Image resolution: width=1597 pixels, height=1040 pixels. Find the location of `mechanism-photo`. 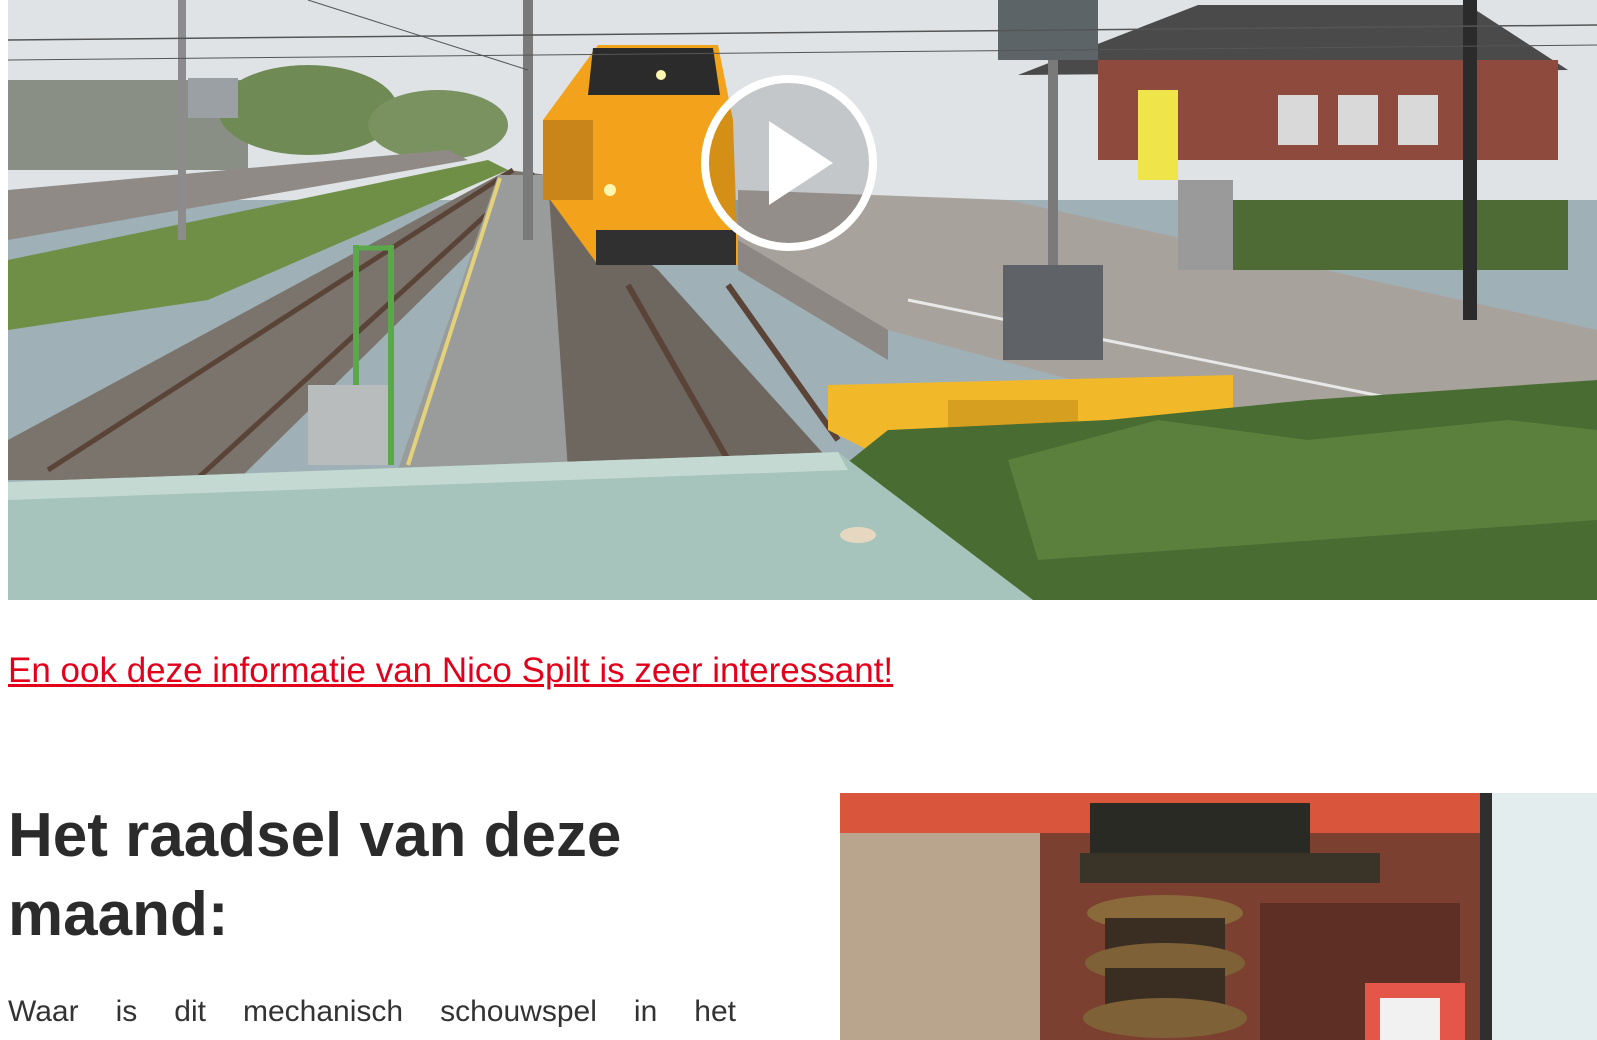

mechanism-photo is located at coordinates (1218, 916).